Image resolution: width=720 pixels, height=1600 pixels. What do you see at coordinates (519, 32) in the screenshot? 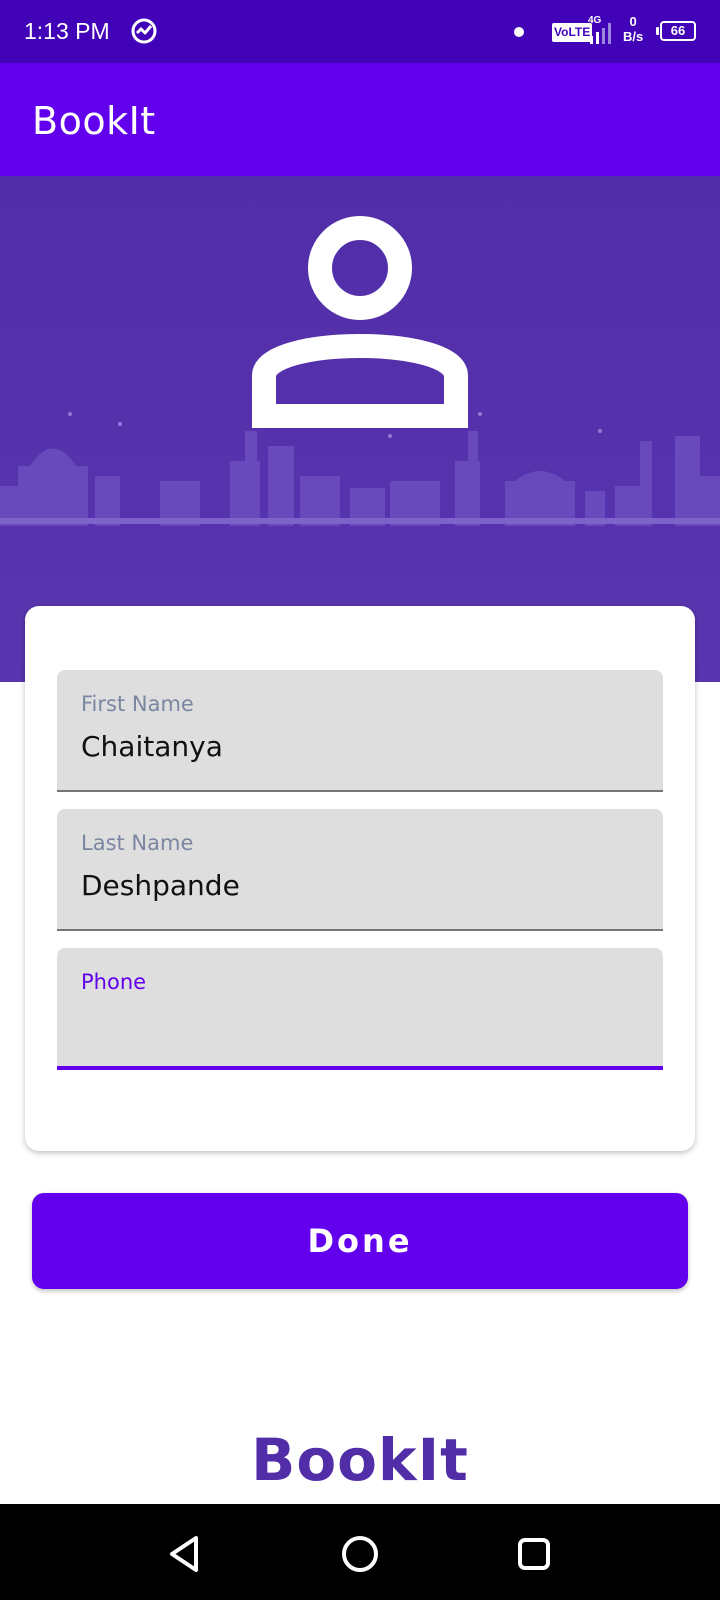
I see `notification-dot` at bounding box center [519, 32].